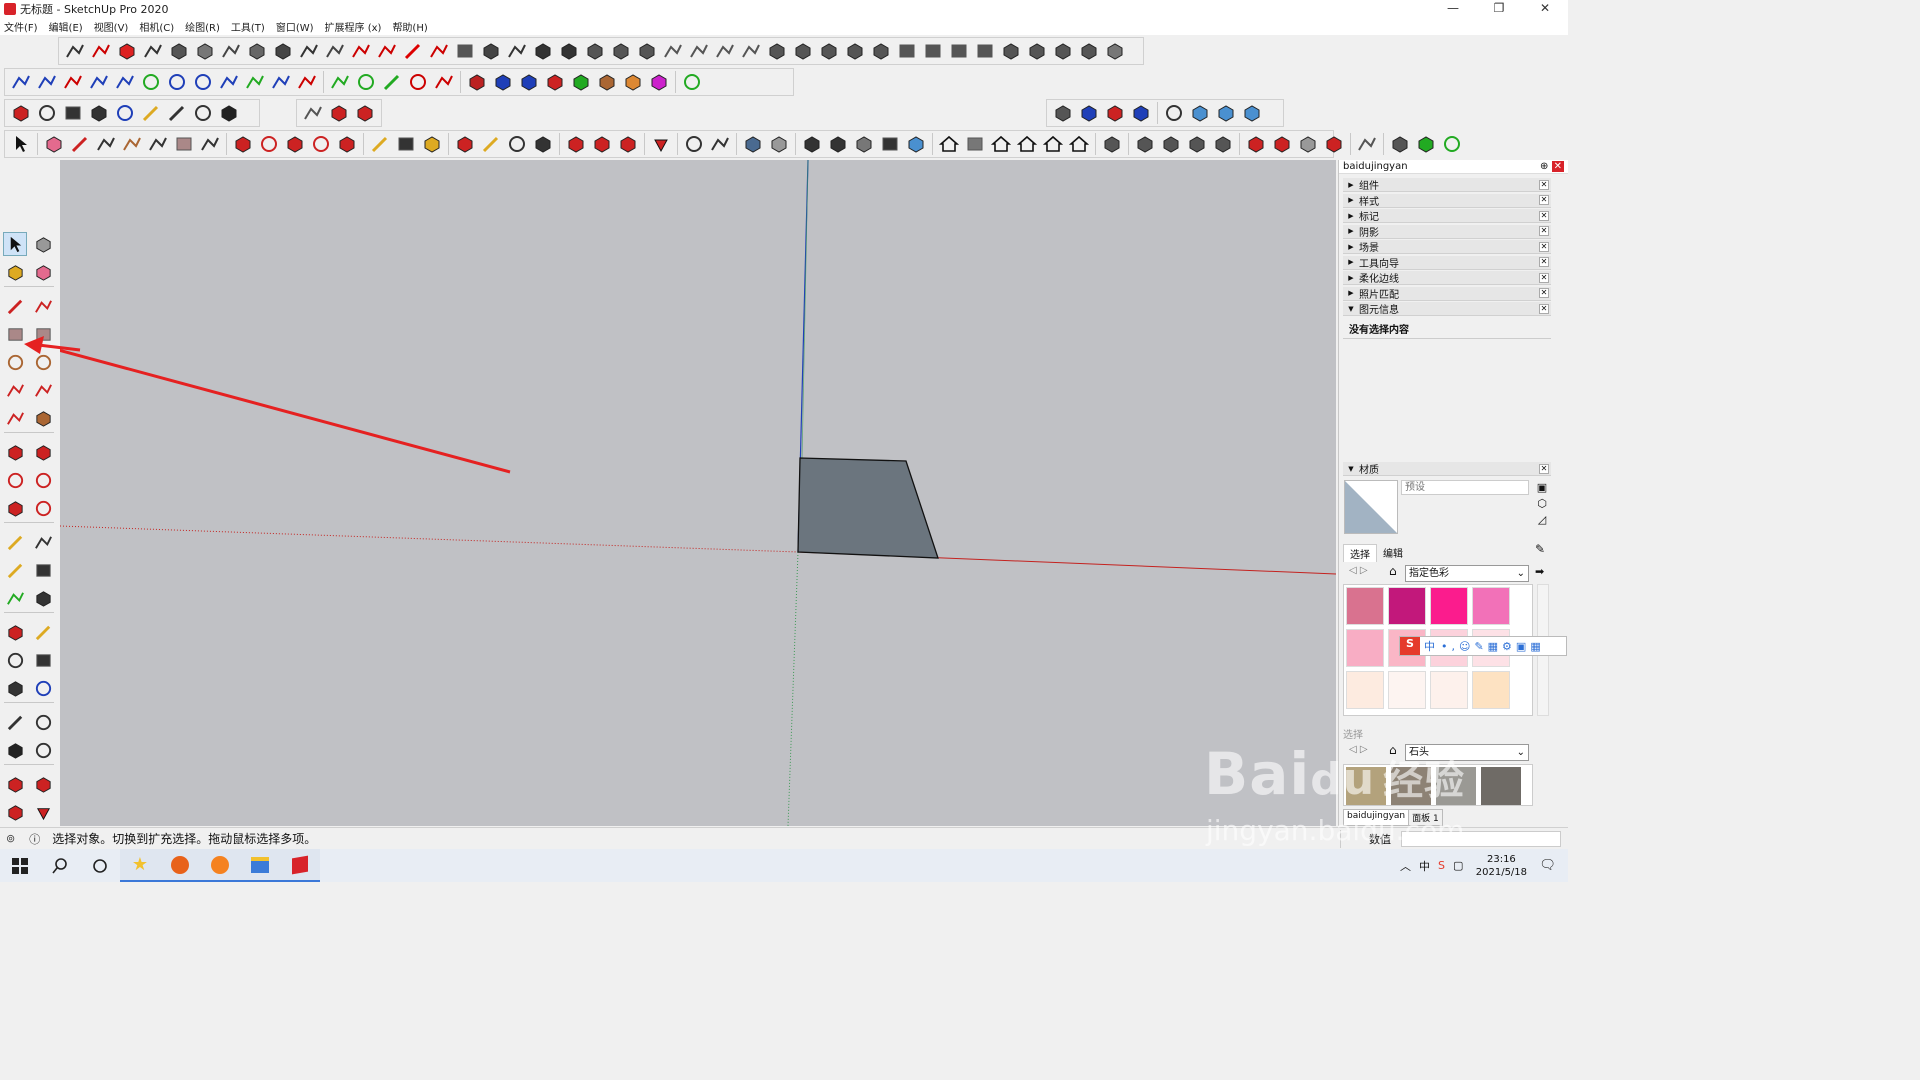 This screenshot has width=1920, height=1080. I want to click on material-library-select-2: 石头 ⌄, so click(1467, 752).